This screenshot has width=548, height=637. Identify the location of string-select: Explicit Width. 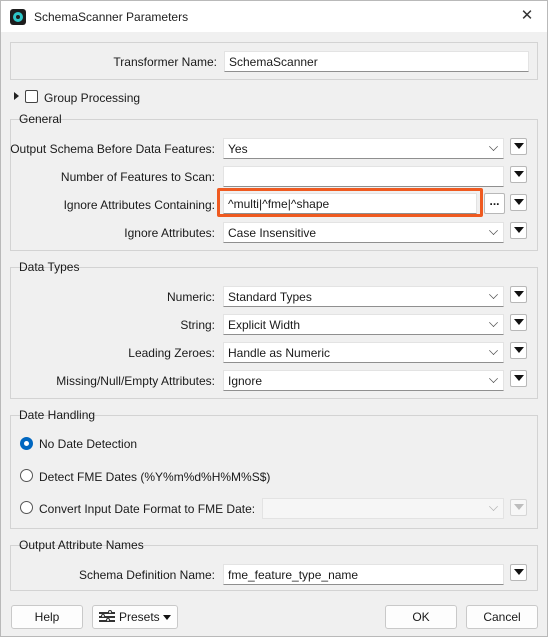
(363, 324).